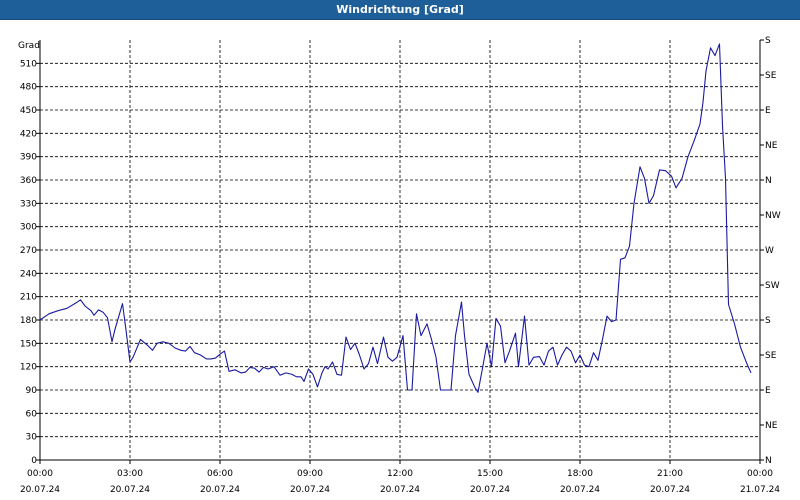 The image size is (800, 500). Describe the element at coordinates (32, 438) in the screenshot. I see `y-tick-label: 30` at that location.